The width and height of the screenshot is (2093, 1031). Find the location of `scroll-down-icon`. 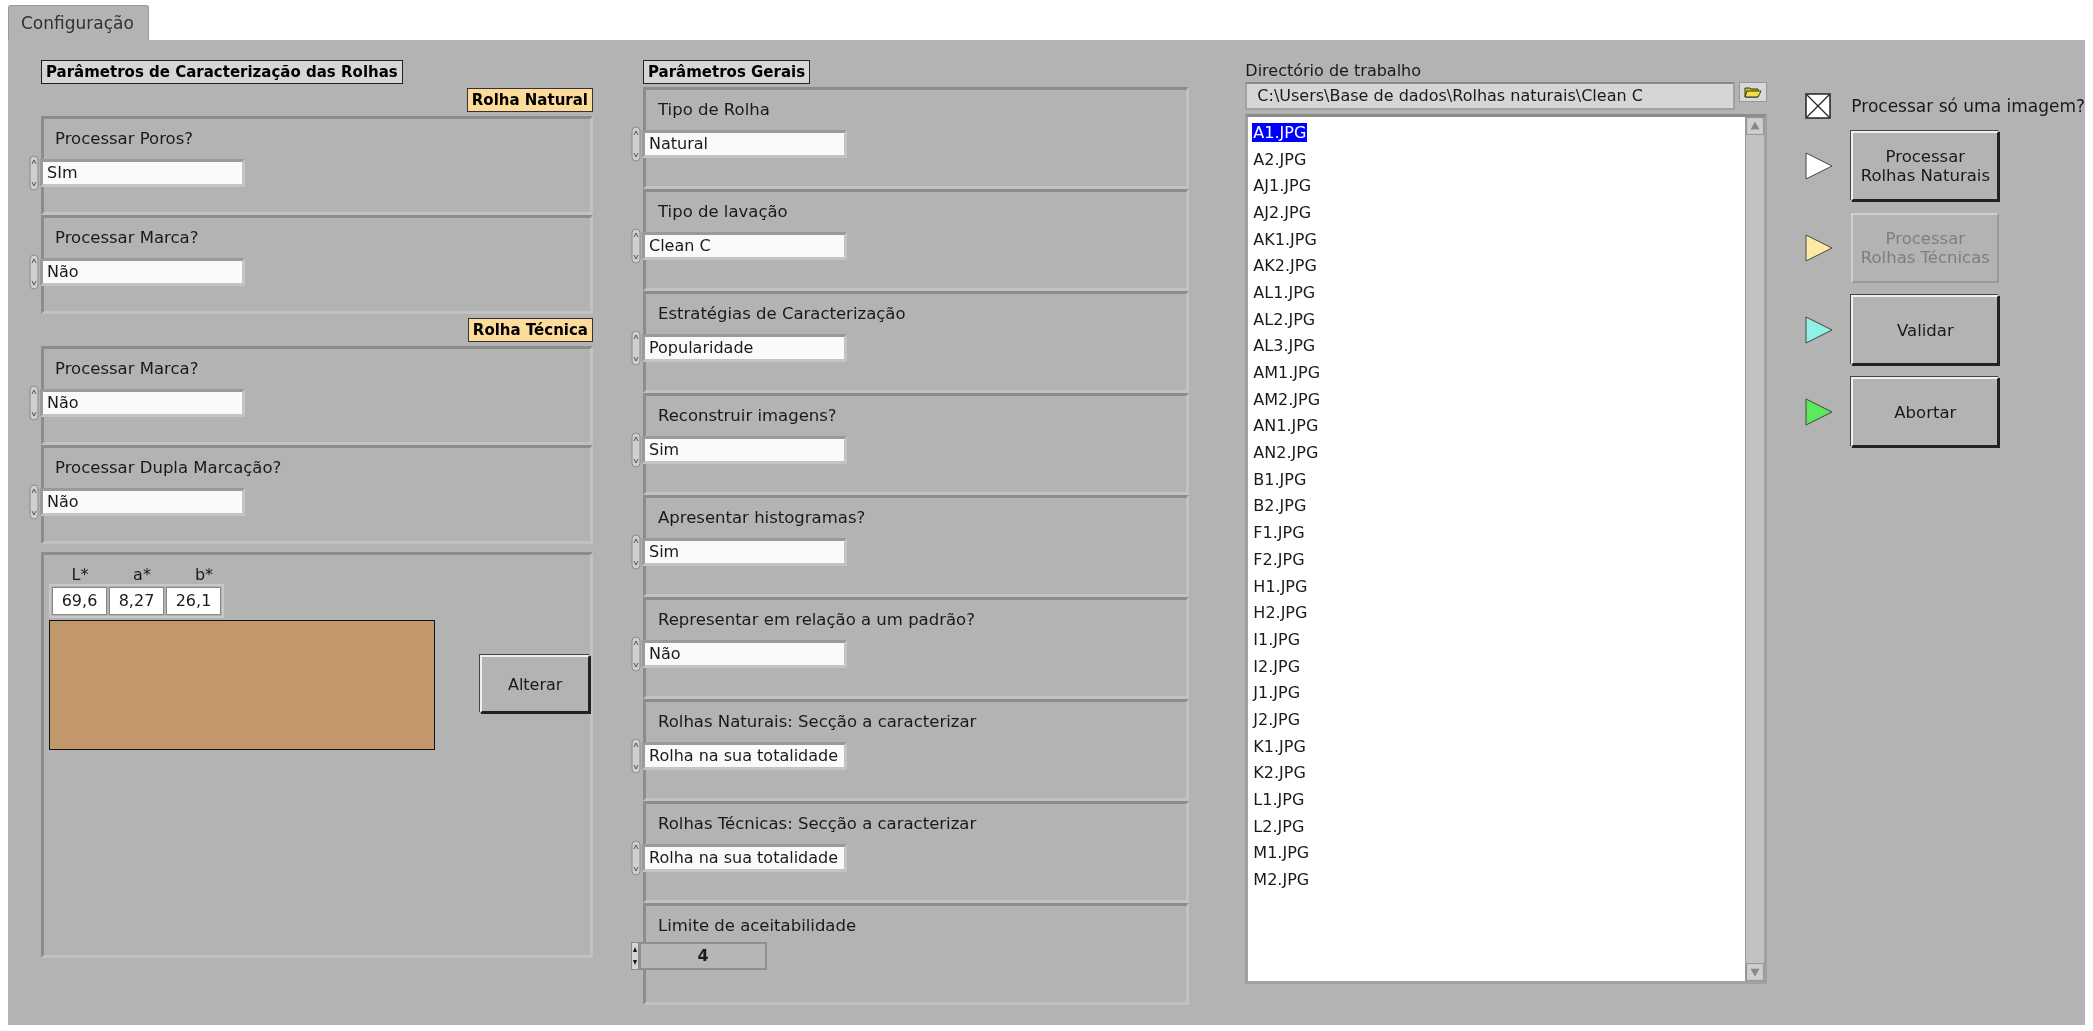

scroll-down-icon is located at coordinates (1755, 972).